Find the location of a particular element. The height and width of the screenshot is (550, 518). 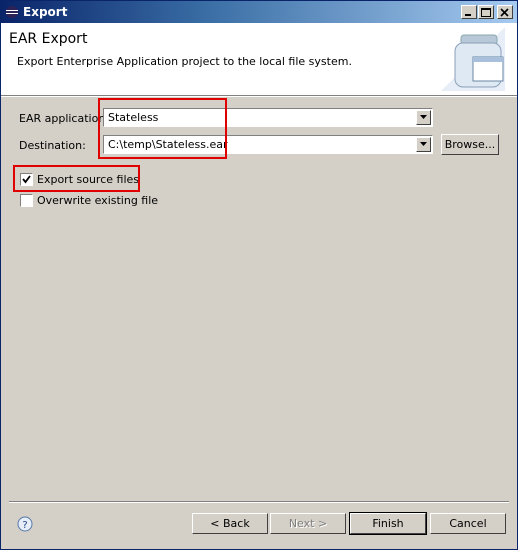

back-button-label: < Back is located at coordinates (230, 523).